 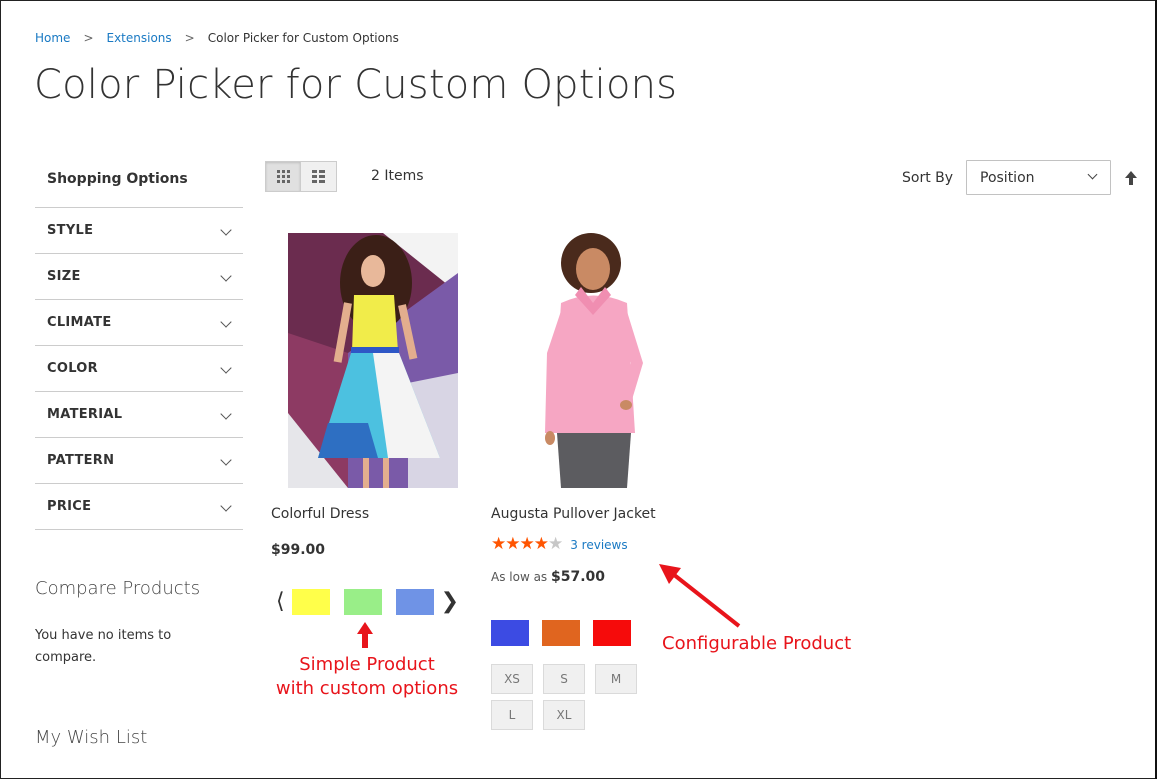 I want to click on page-title: Color Picker for Custom Options, so click(x=356, y=85).